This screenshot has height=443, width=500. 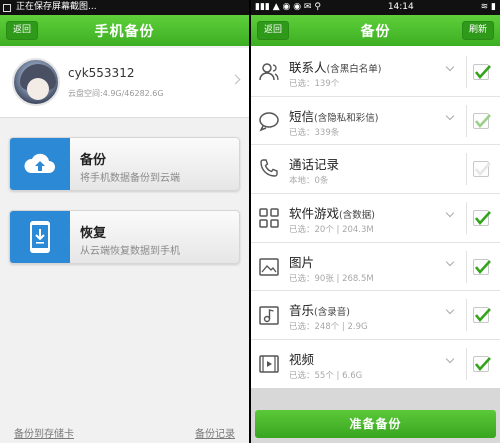 I want to click on item-subtitle: 本地：0条, so click(x=309, y=181).